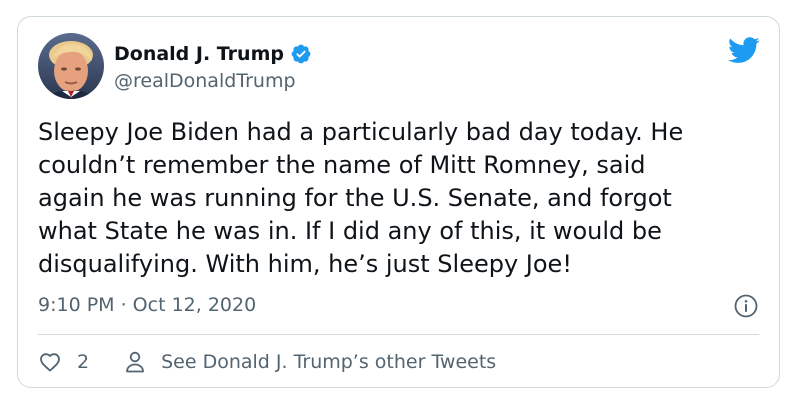 This screenshot has width=799, height=408. I want to click on person-icon, so click(135, 362).